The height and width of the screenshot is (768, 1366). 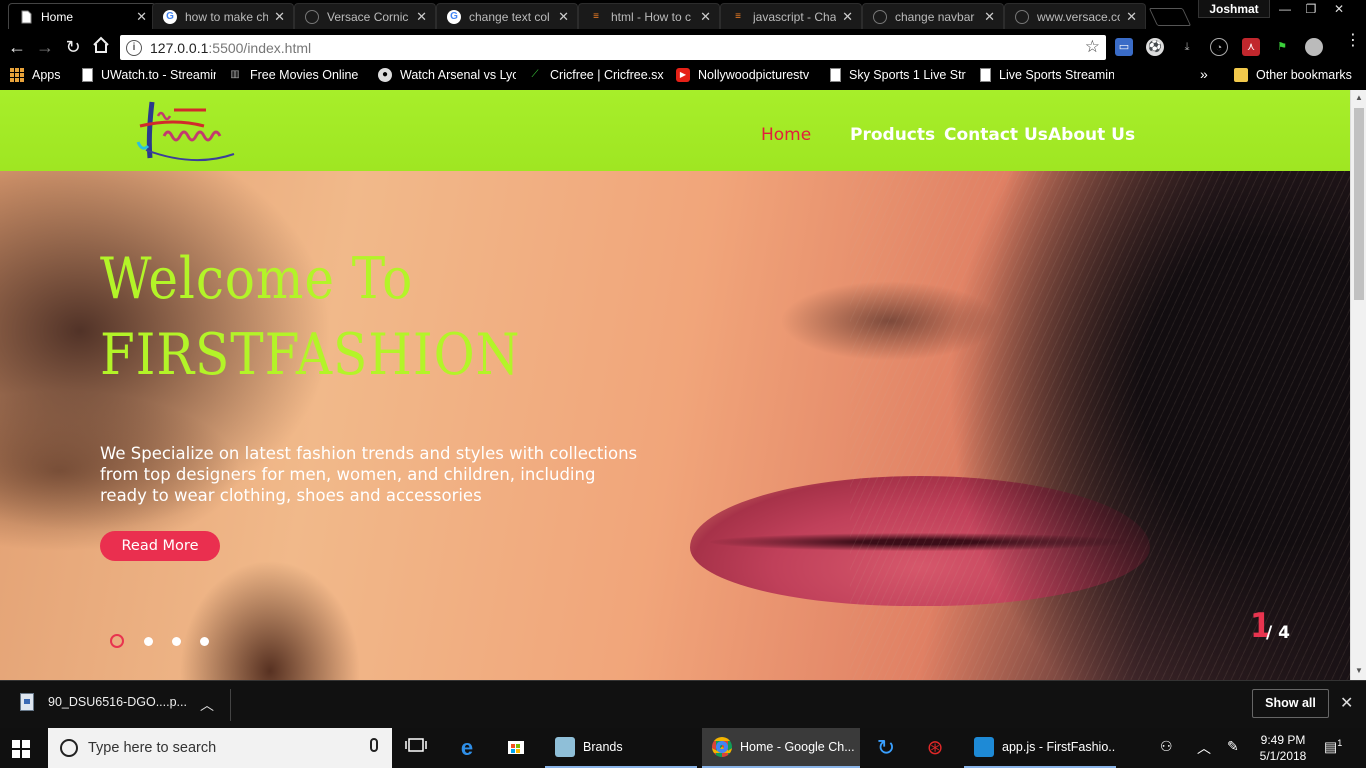 What do you see at coordinates (220, 748) in the screenshot?
I see `taskbar-search: Type here to search` at bounding box center [220, 748].